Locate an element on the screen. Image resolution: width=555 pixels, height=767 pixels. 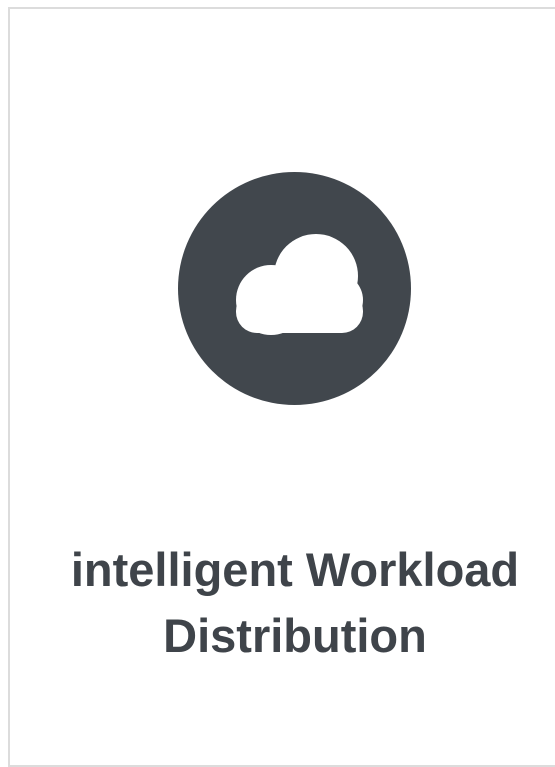
card-title-line2: Distribution is located at coordinates (295, 635).